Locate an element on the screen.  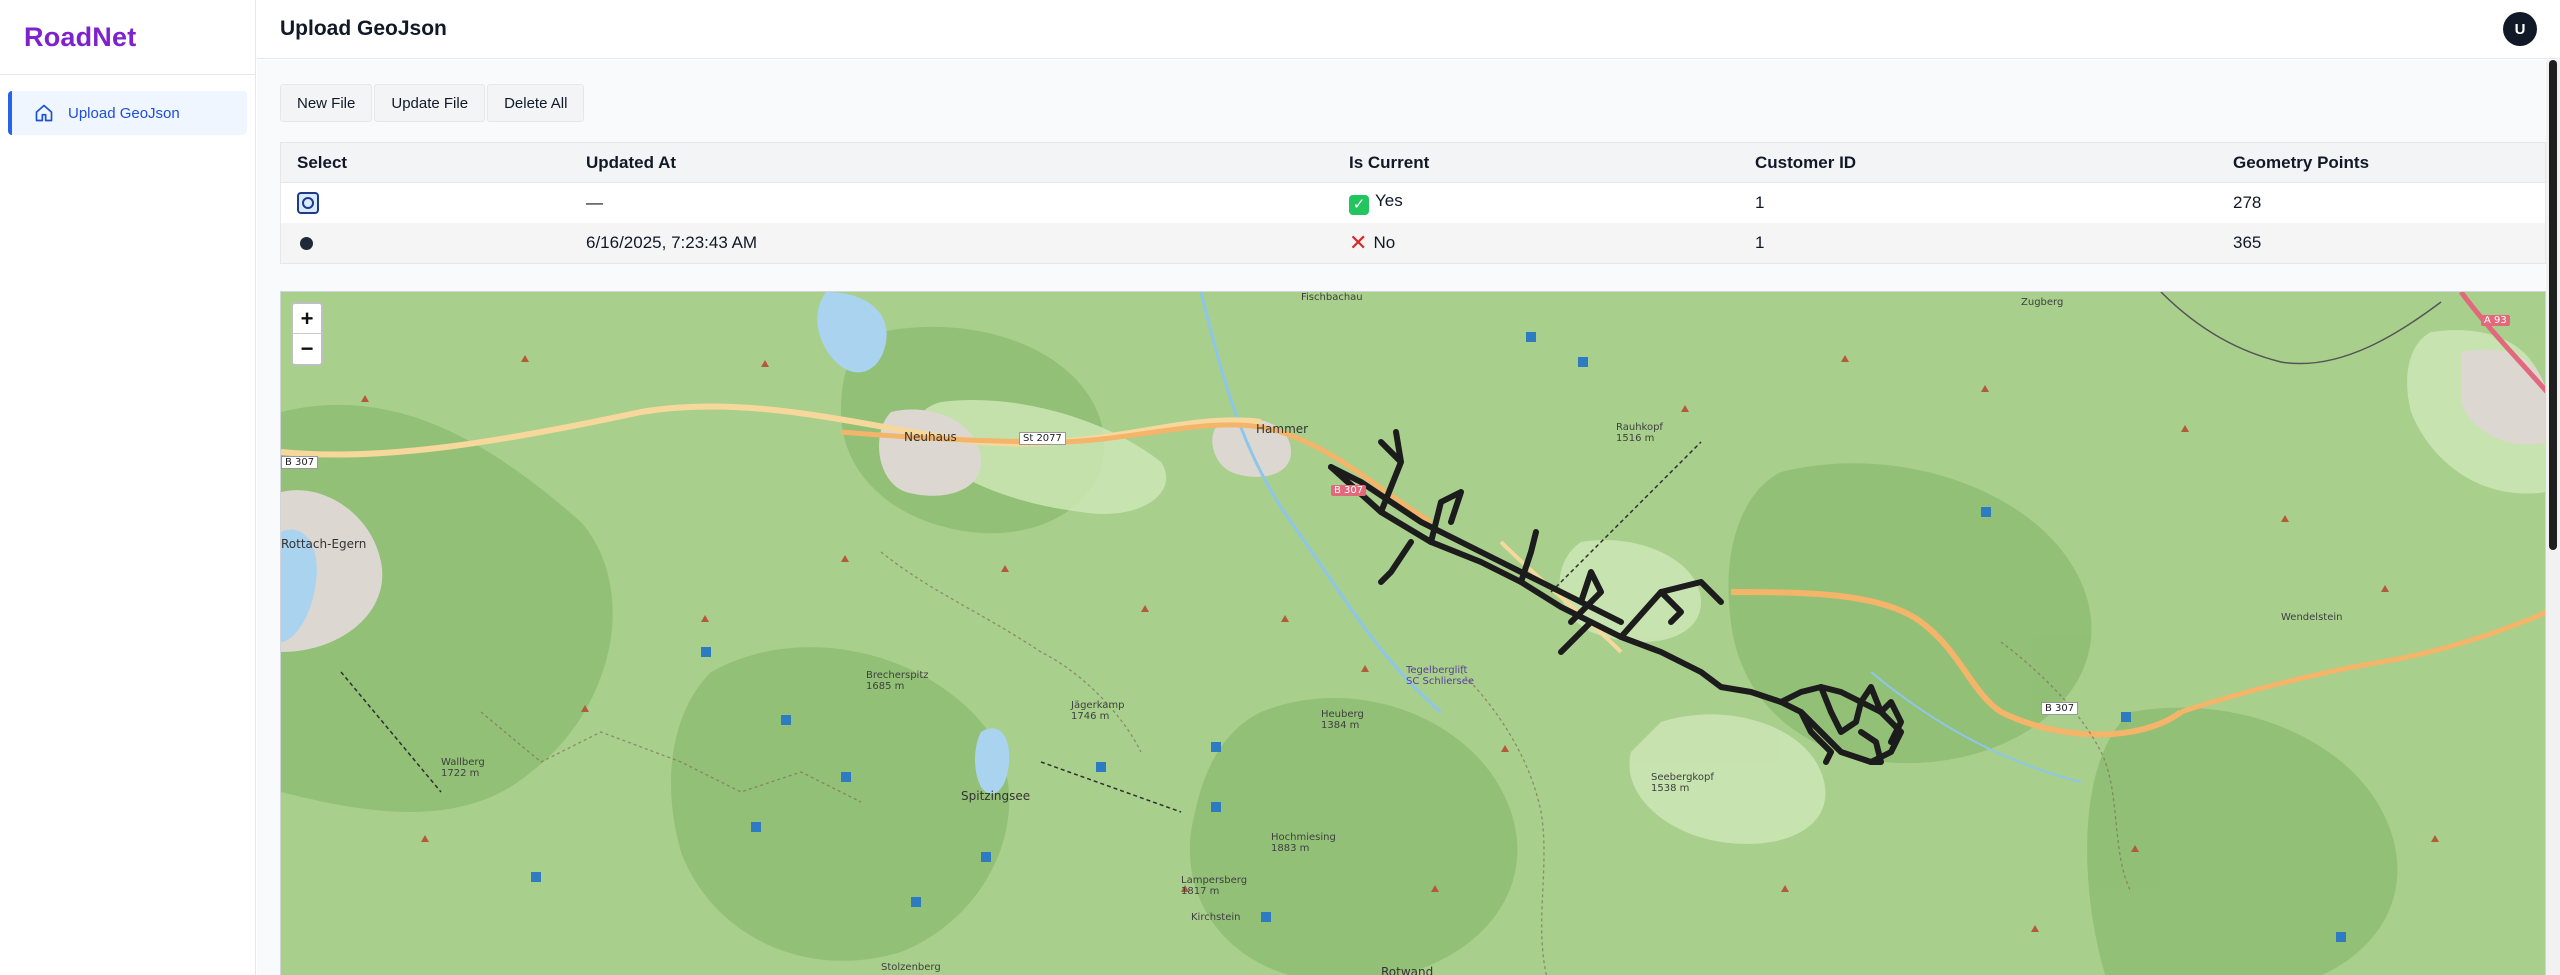
sidebar: RoadNet Upload GeoJson is located at coordinates (128, 487).